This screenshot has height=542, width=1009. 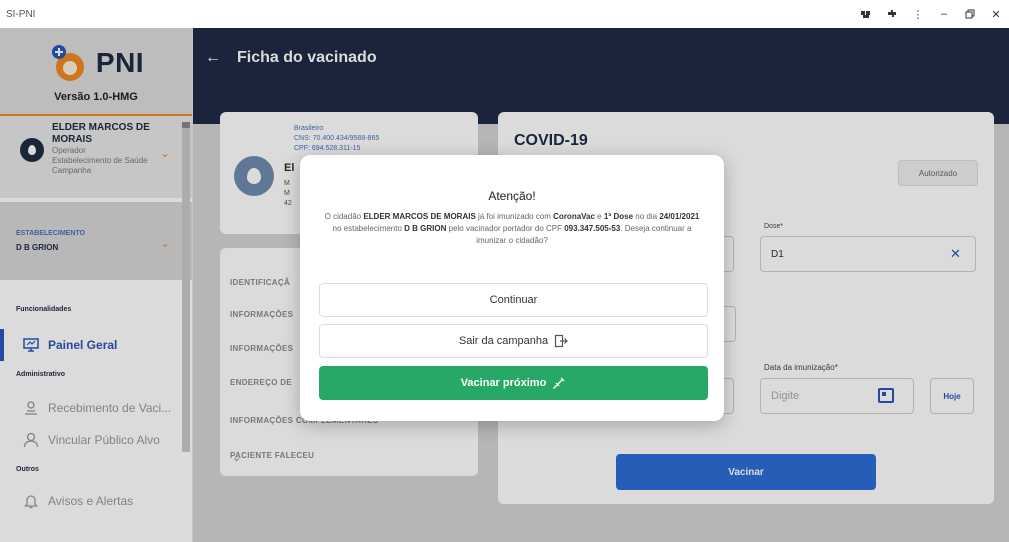 What do you see at coordinates (618, 216) in the screenshot?
I see `message-dose: 1ª Dose` at bounding box center [618, 216].